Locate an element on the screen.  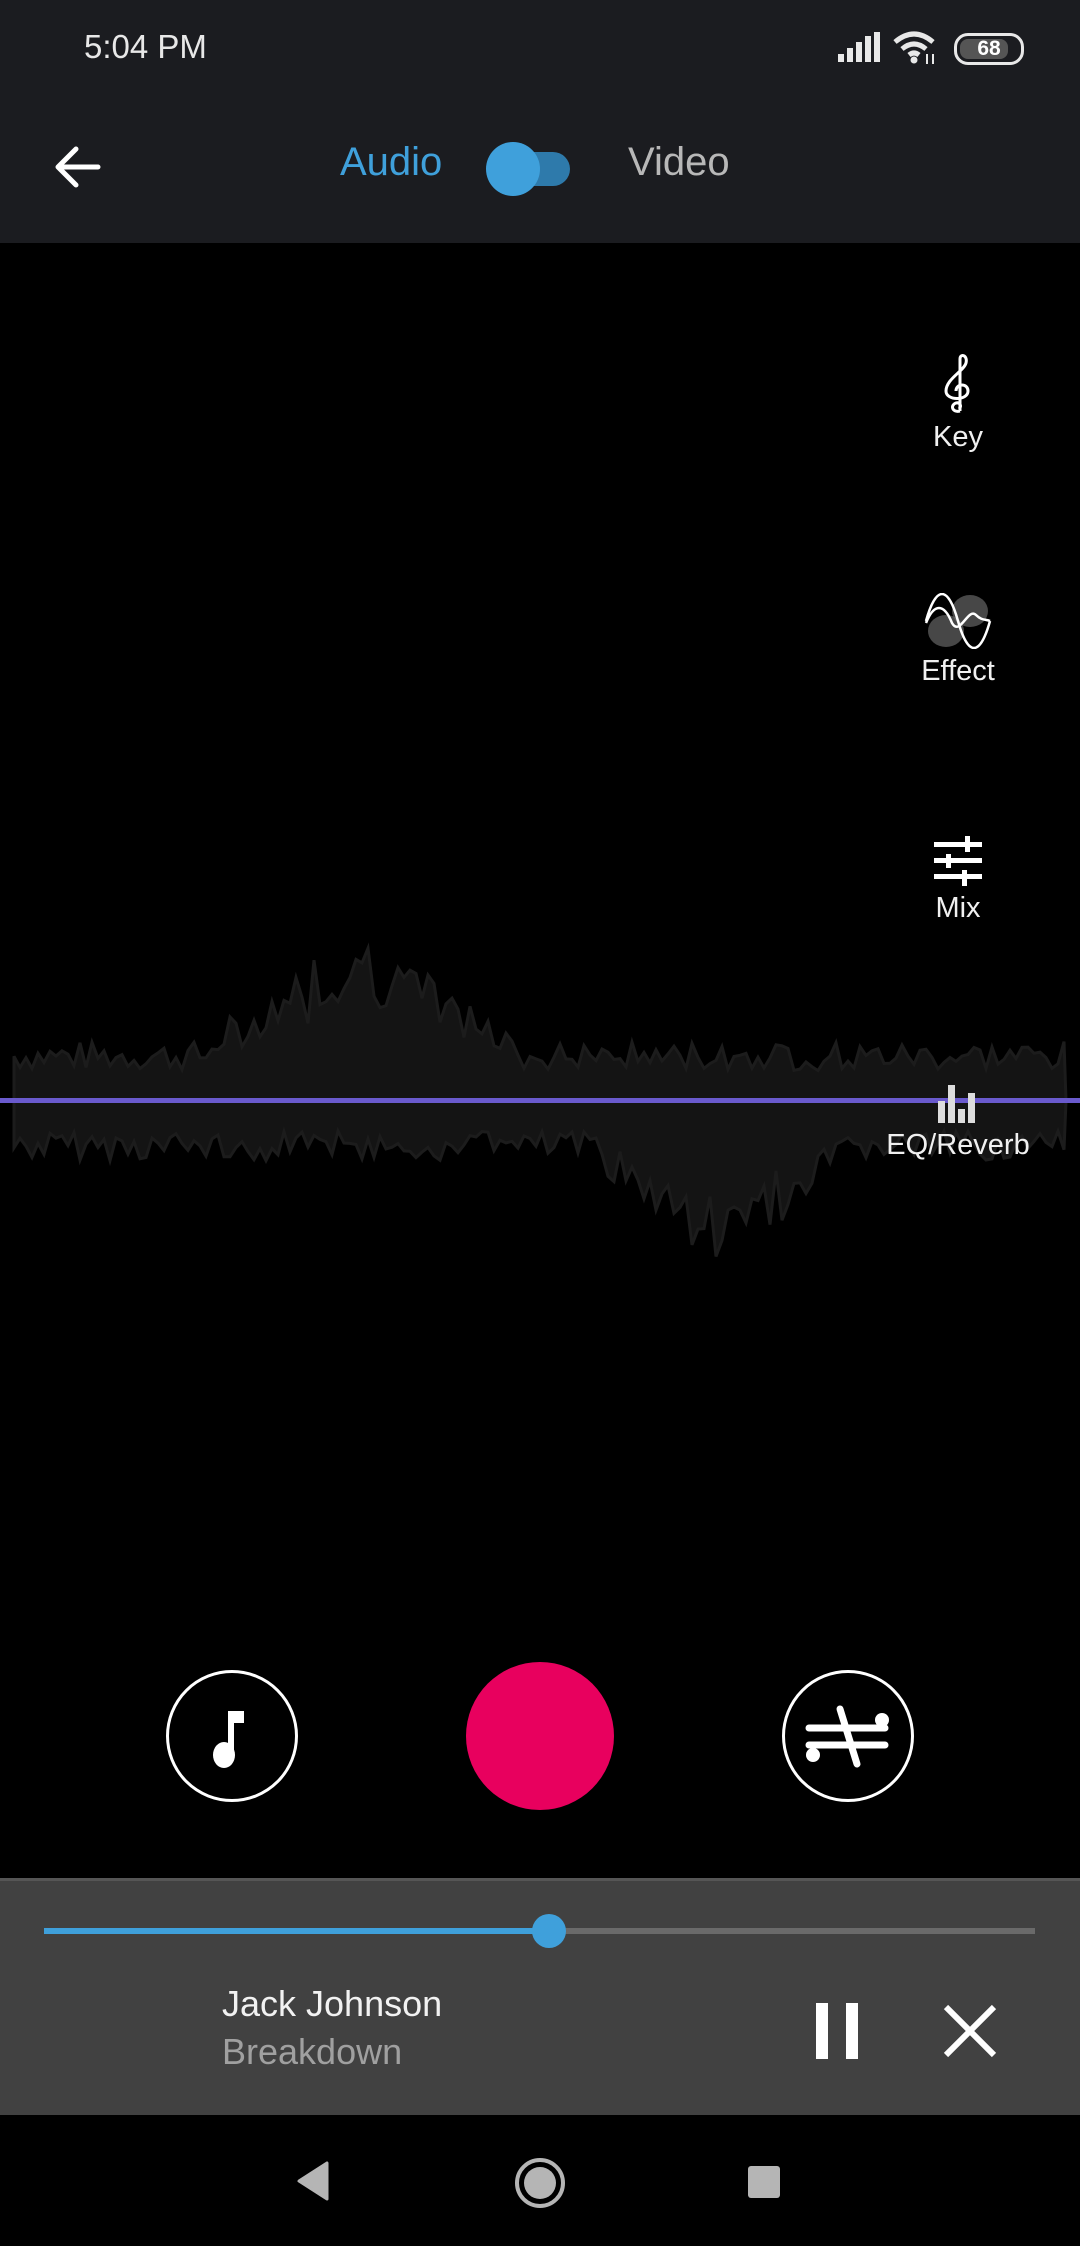
side-item-mix-label: Mix is located at coordinates (958, 908).